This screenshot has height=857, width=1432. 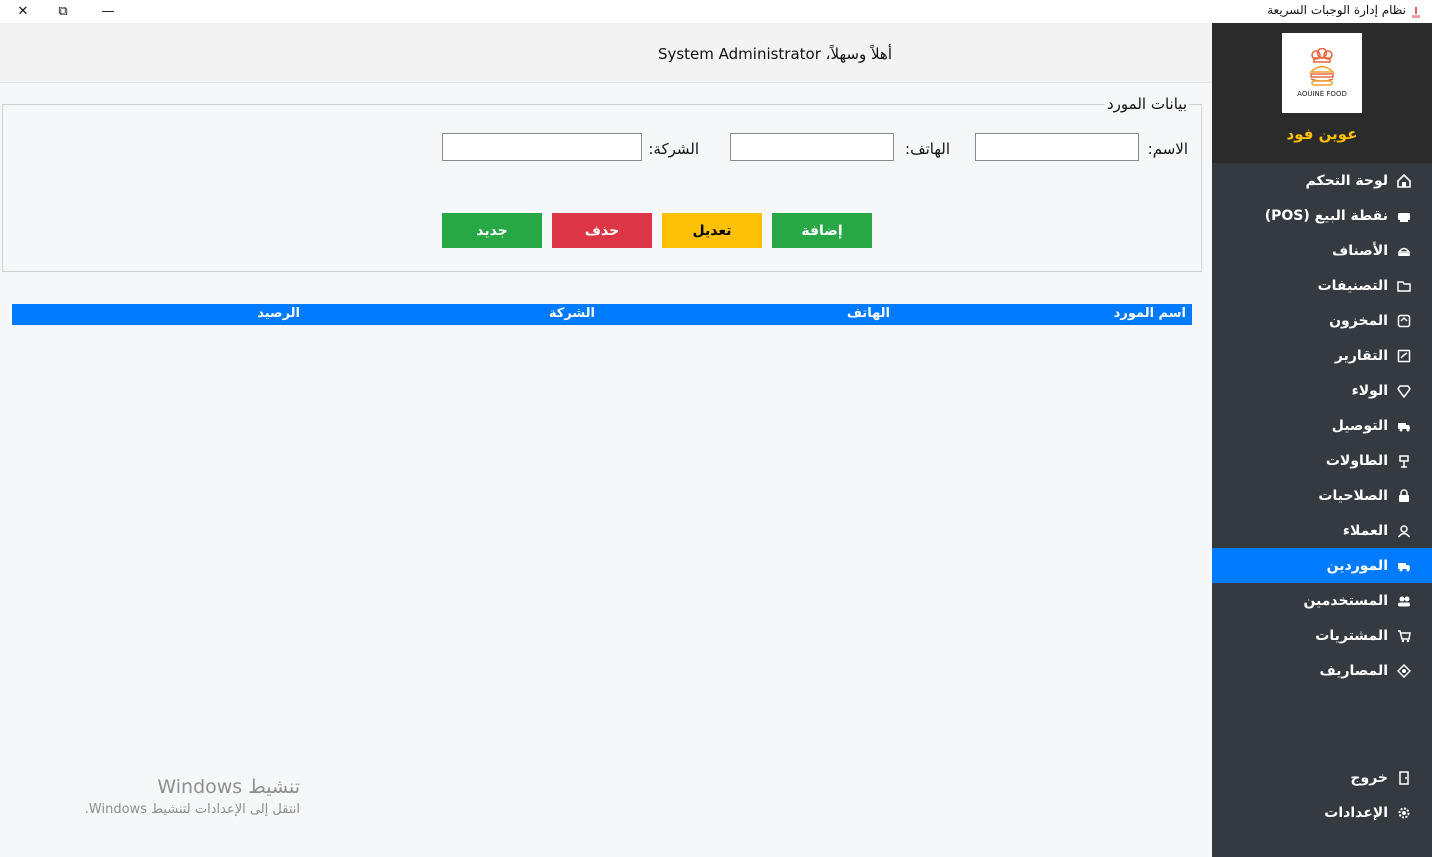 I want to click on title-bar: ✕ ⧉ — نظام إدارة الوجبات السريعة, so click(x=716, y=11).